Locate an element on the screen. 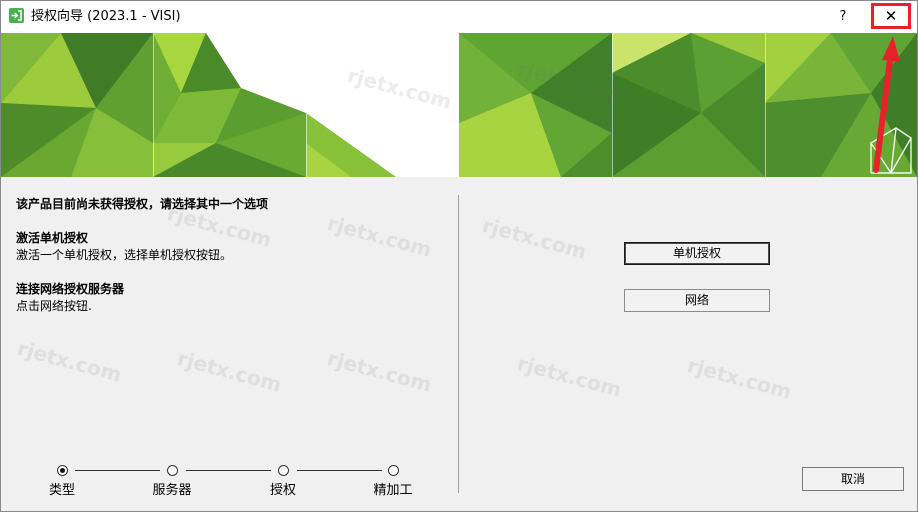  window-title: 授权向导 (2023.1 - VISI) is located at coordinates (106, 16).